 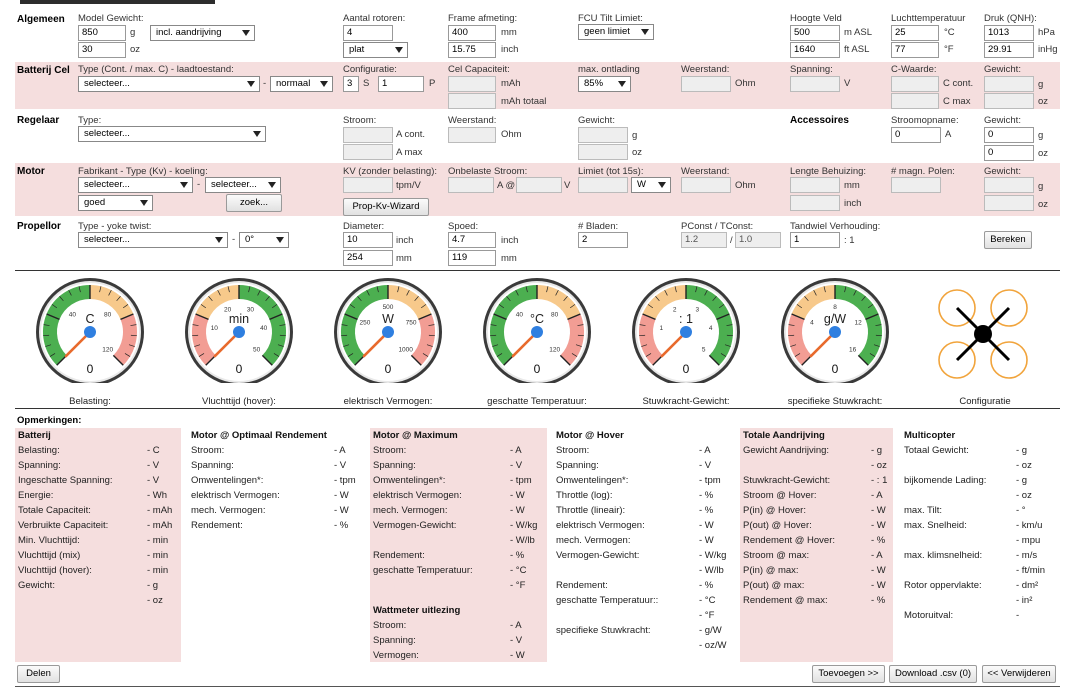 What do you see at coordinates (1009, 203) in the screenshot?
I see `motor-weight-oz-input` at bounding box center [1009, 203].